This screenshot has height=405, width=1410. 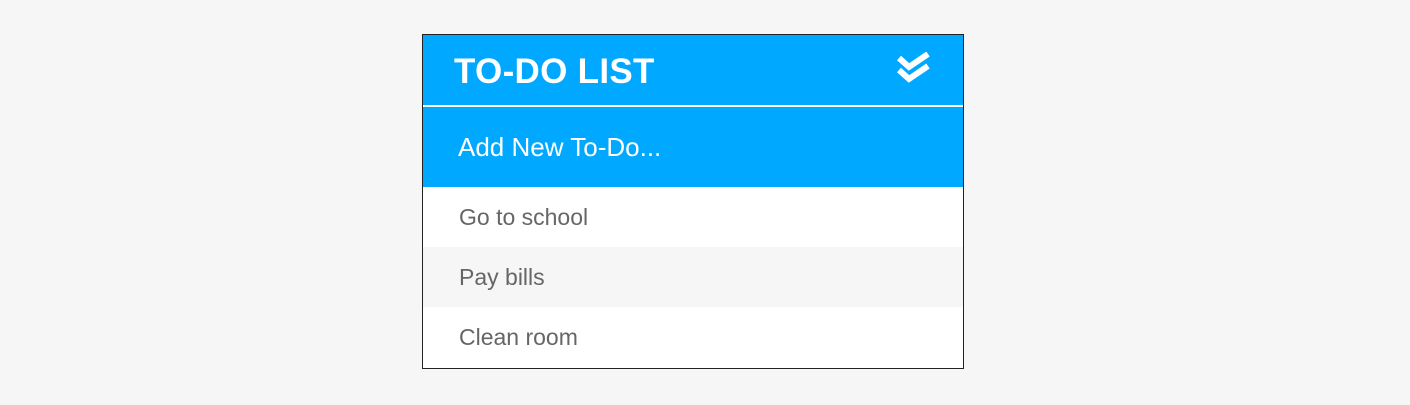 What do you see at coordinates (693, 147) in the screenshot?
I see `add-todo-input` at bounding box center [693, 147].